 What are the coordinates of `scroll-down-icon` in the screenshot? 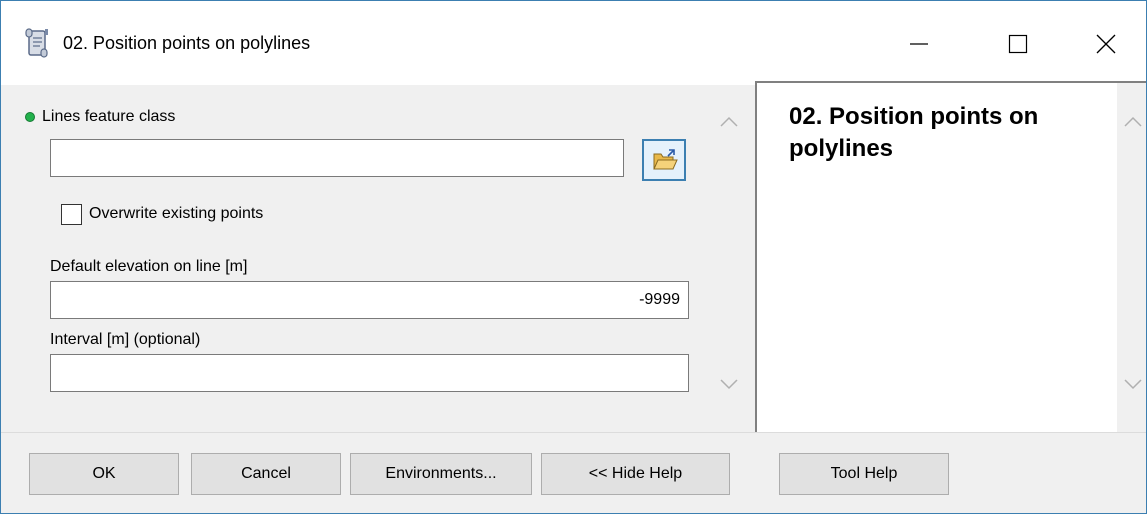 It's located at (729, 384).